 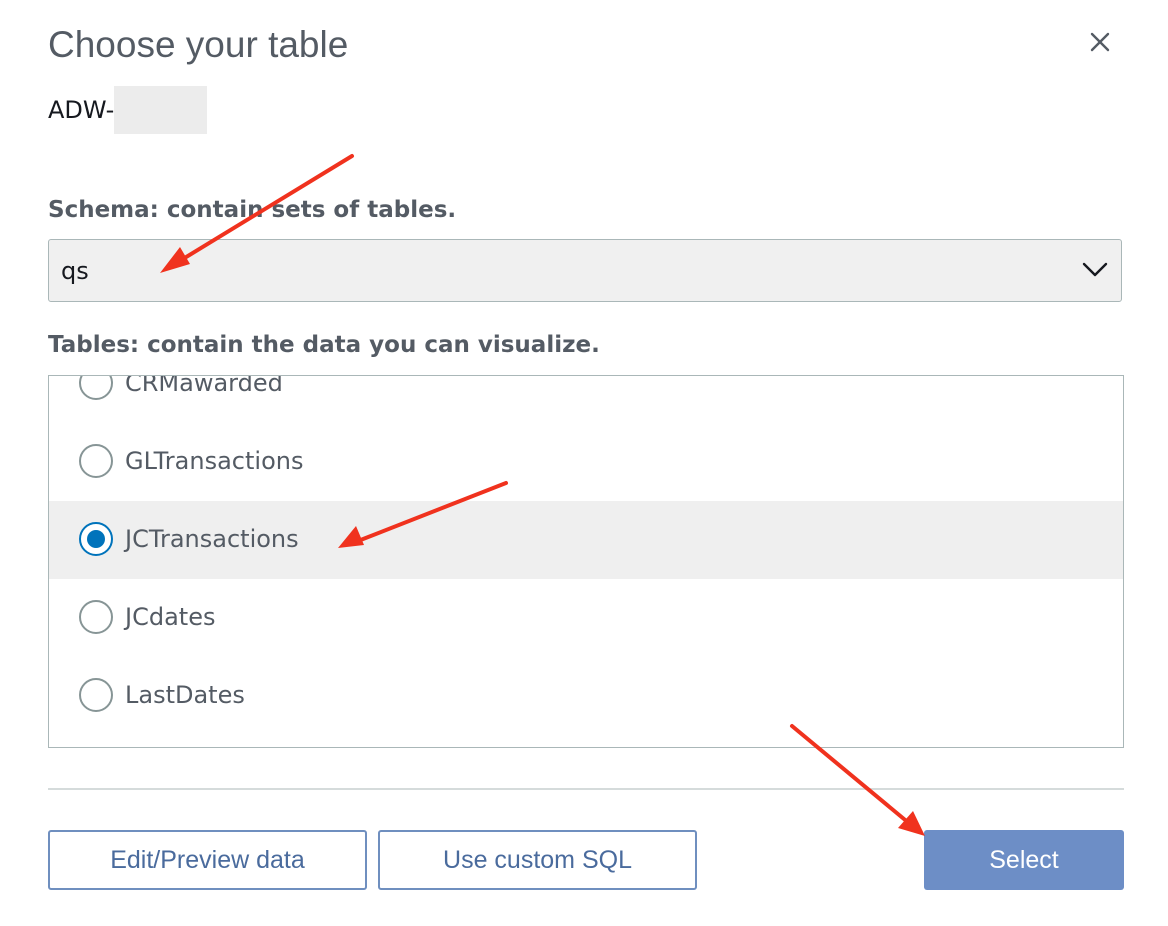 I want to click on table-row-jctransactions: JCTransactions, so click(x=586, y=540).